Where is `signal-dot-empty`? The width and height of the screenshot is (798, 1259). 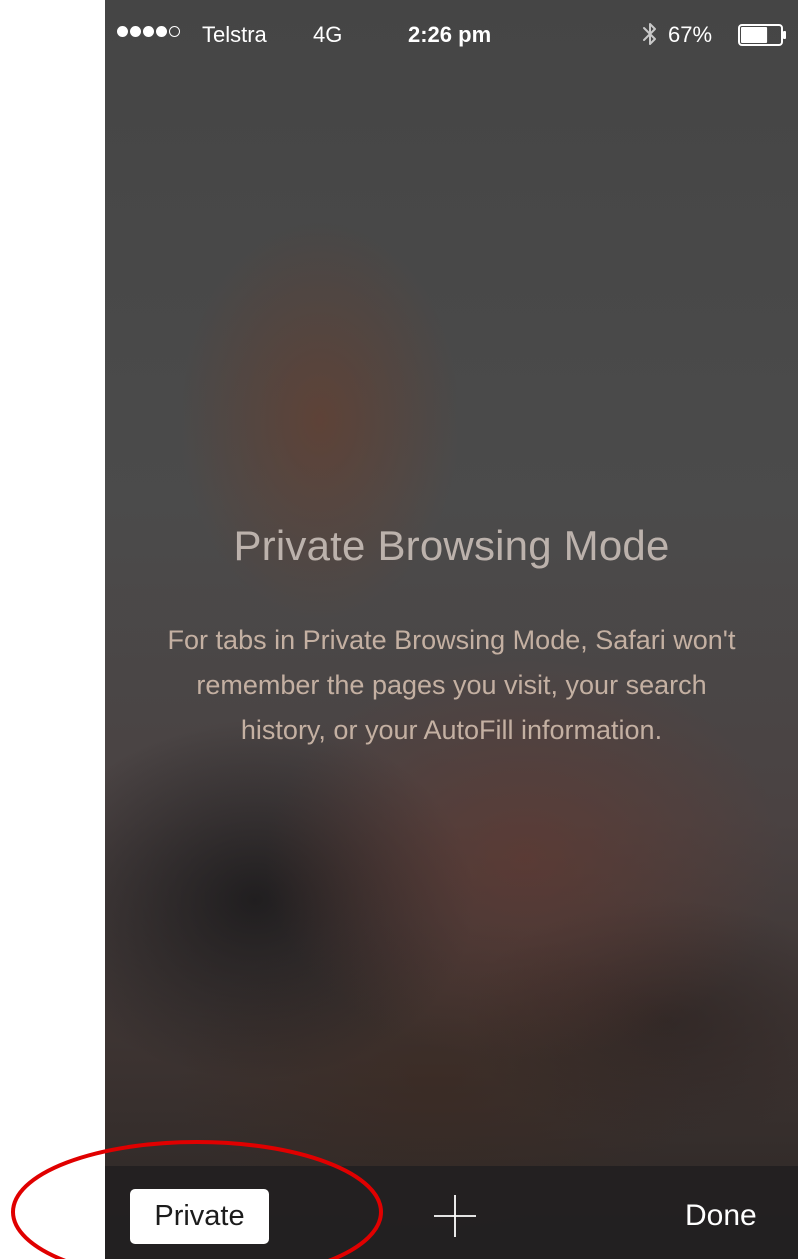 signal-dot-empty is located at coordinates (174, 31).